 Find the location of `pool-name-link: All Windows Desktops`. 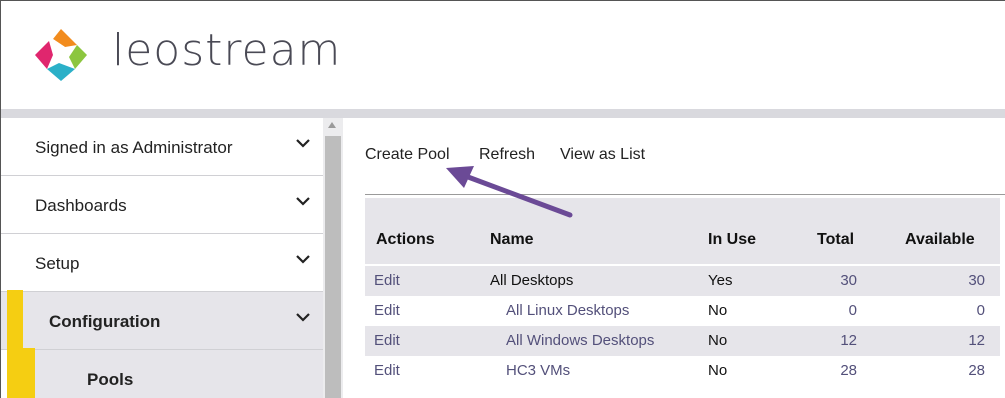

pool-name-link: All Windows Desktops is located at coordinates (580, 340).